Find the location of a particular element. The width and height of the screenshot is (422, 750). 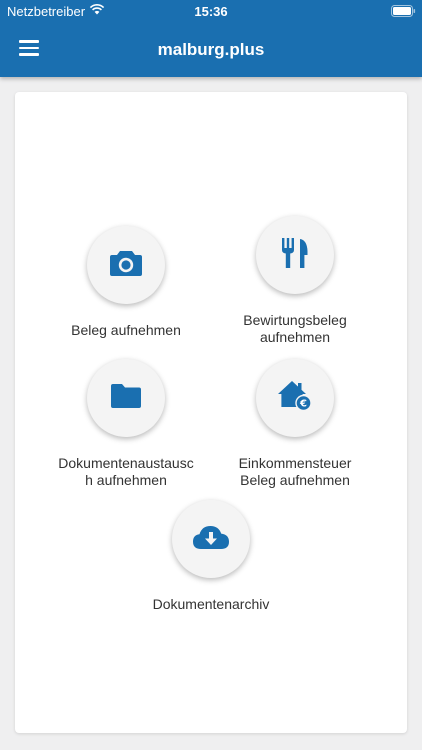

battery-icon is located at coordinates (403, 12).